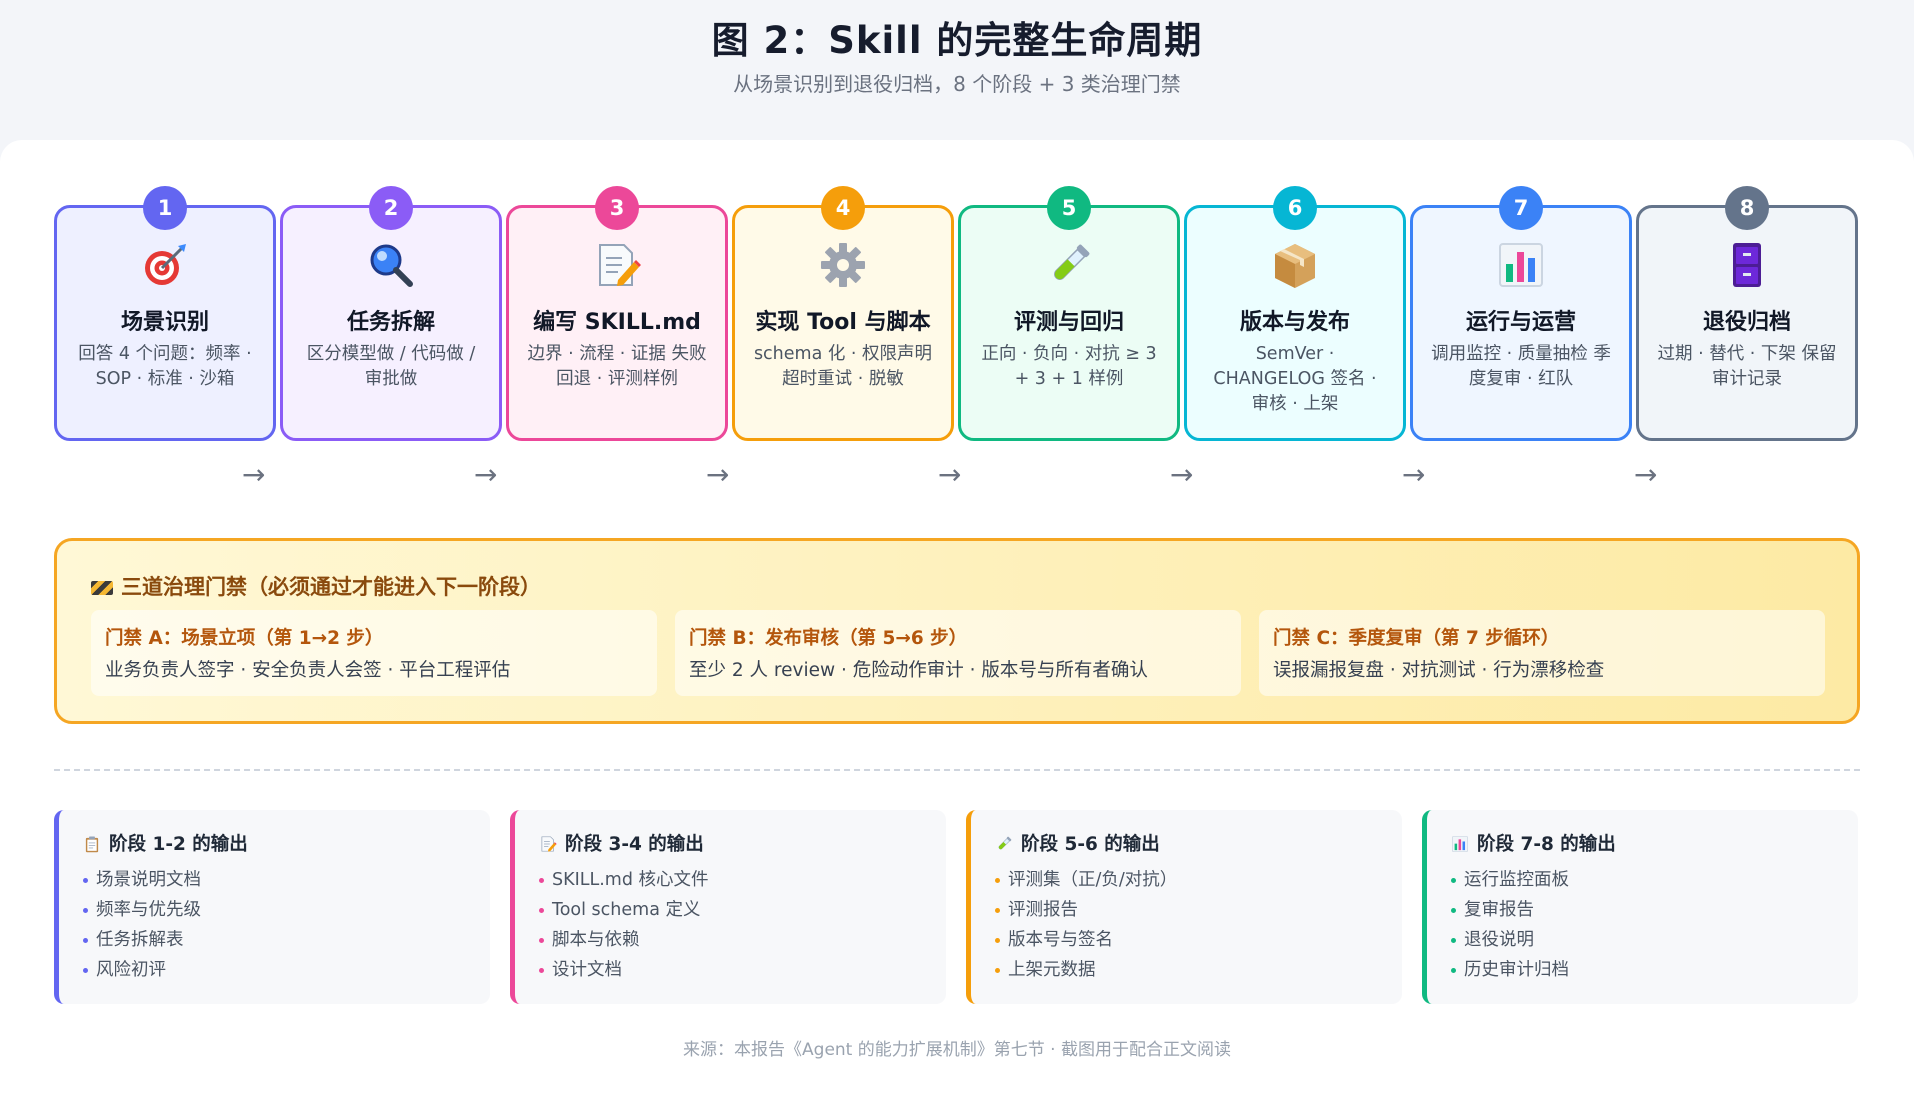  What do you see at coordinates (390, 322) in the screenshot?
I see `stage-title: 任务拆解` at bounding box center [390, 322].